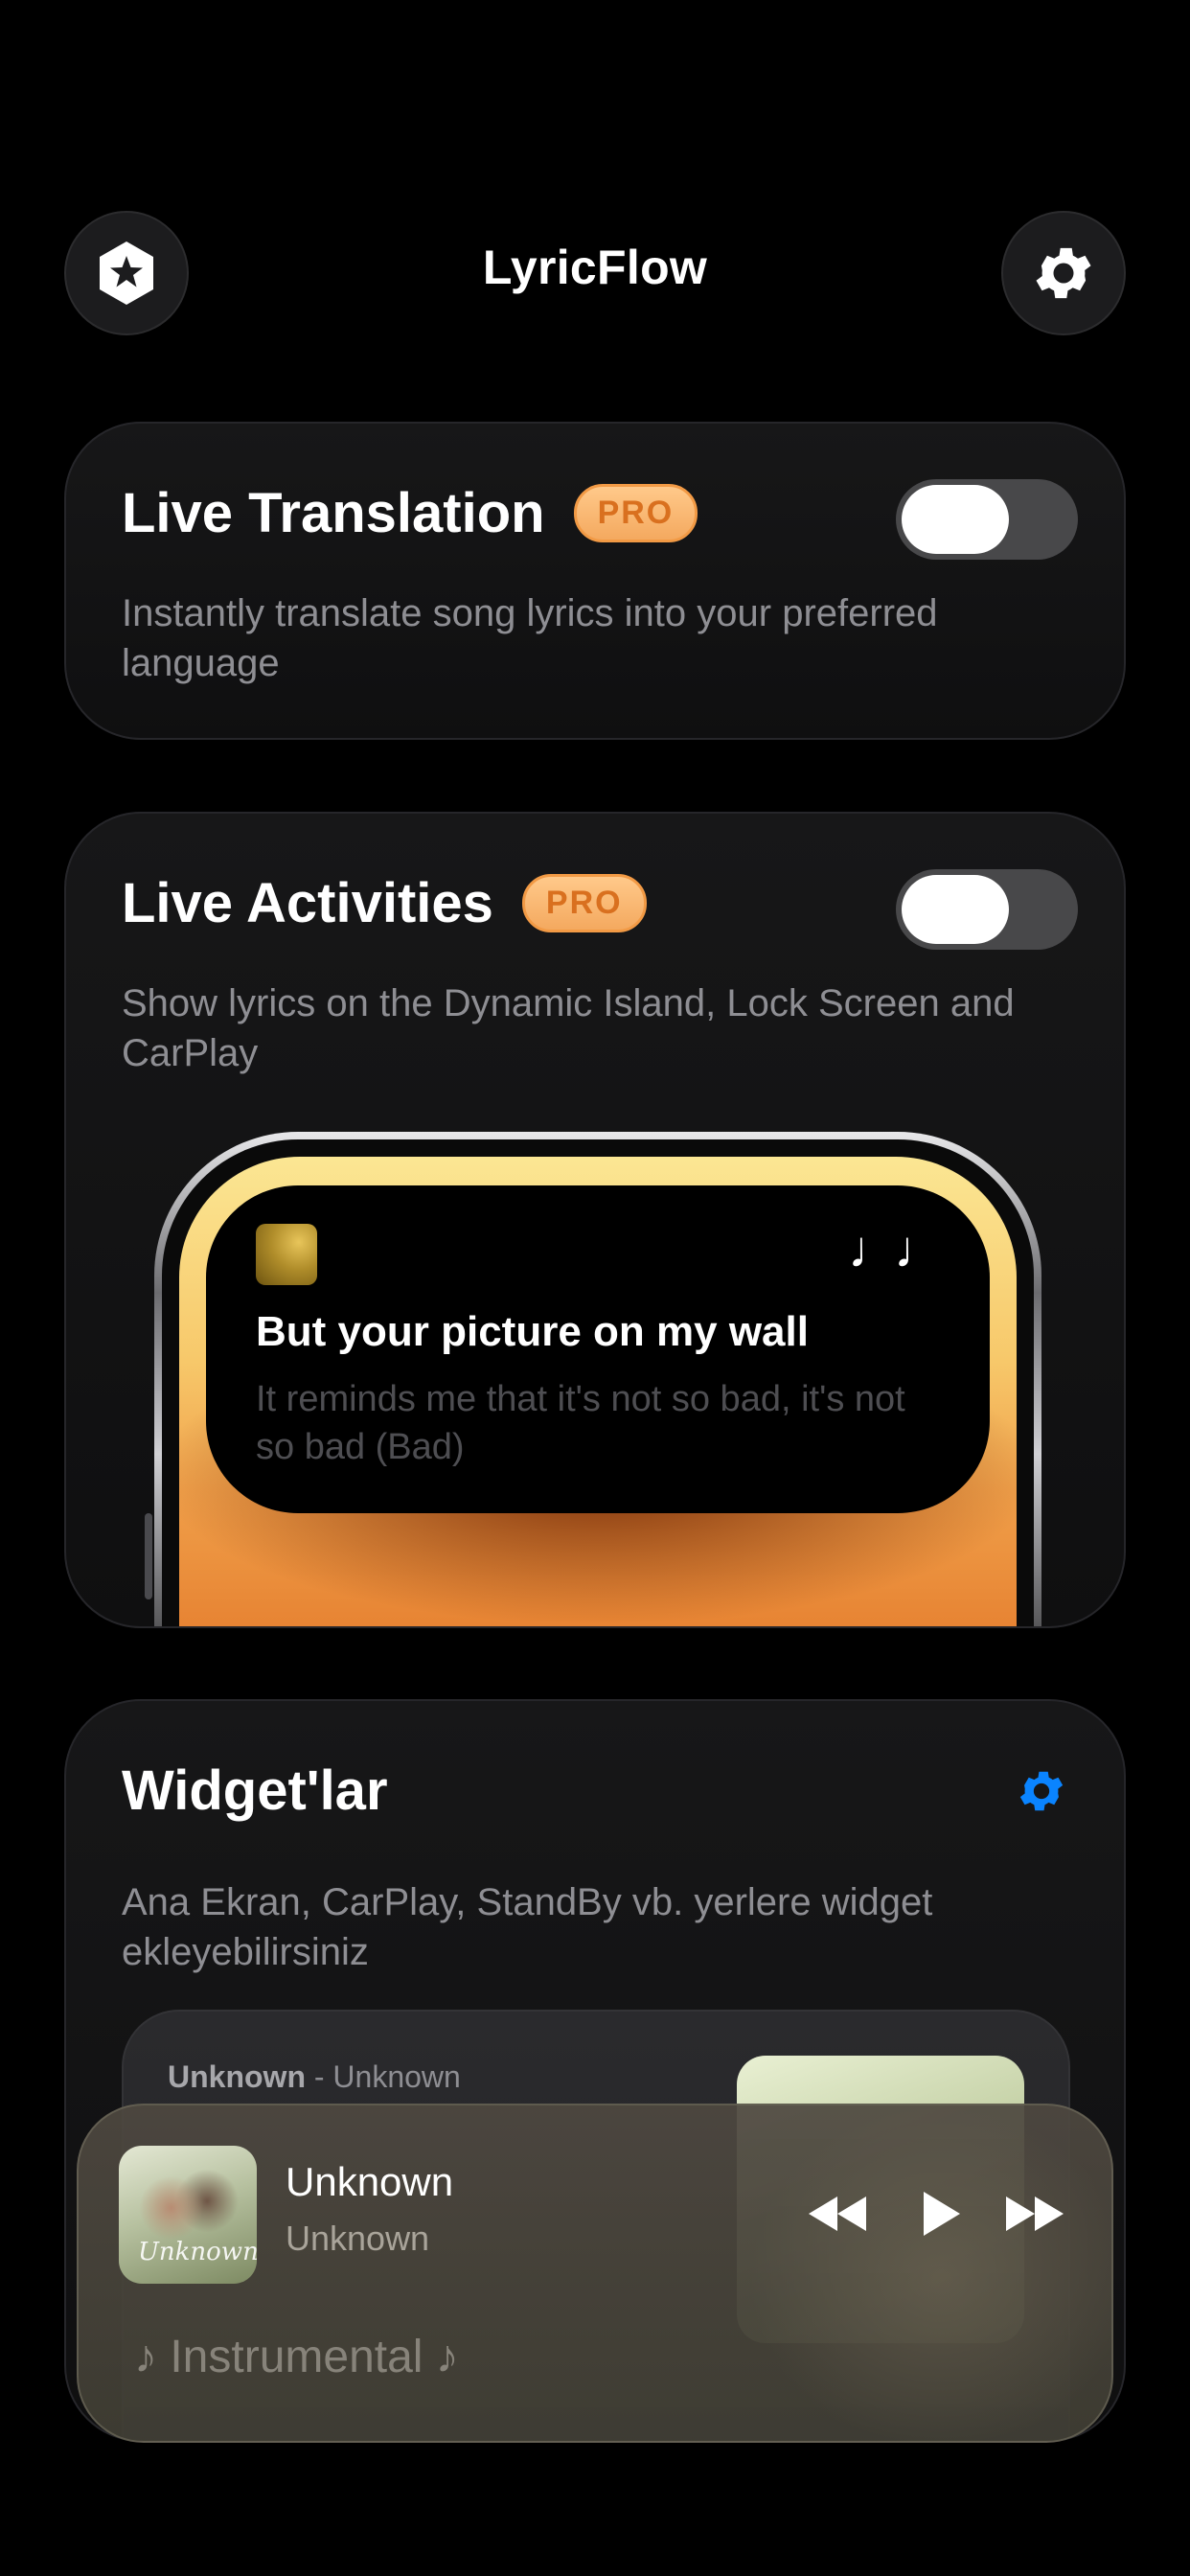 This screenshot has width=1190, height=2576. Describe the element at coordinates (308, 903) in the screenshot. I see `live-activities-title: Live Activities` at that location.